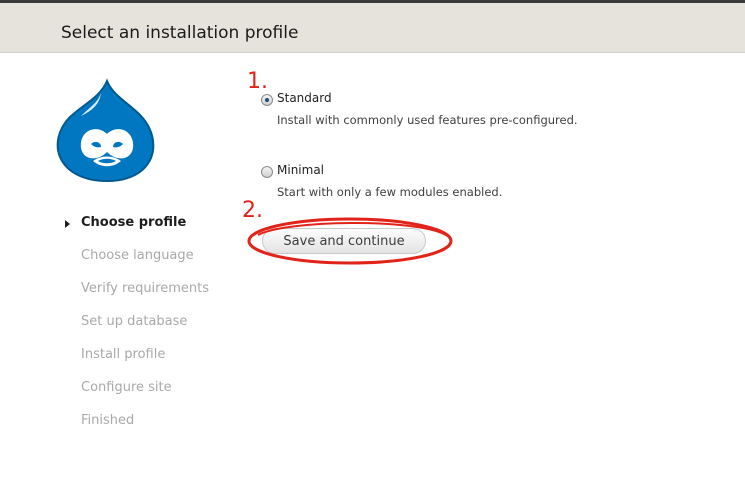 The height and width of the screenshot is (491, 745). I want to click on step-install-profile: Install profile, so click(150, 360).